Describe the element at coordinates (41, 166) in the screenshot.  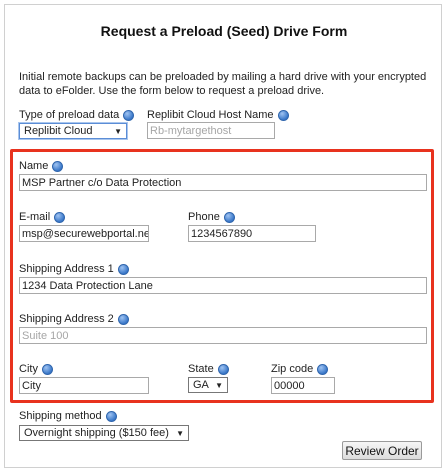
I see `name-label: Name` at that location.